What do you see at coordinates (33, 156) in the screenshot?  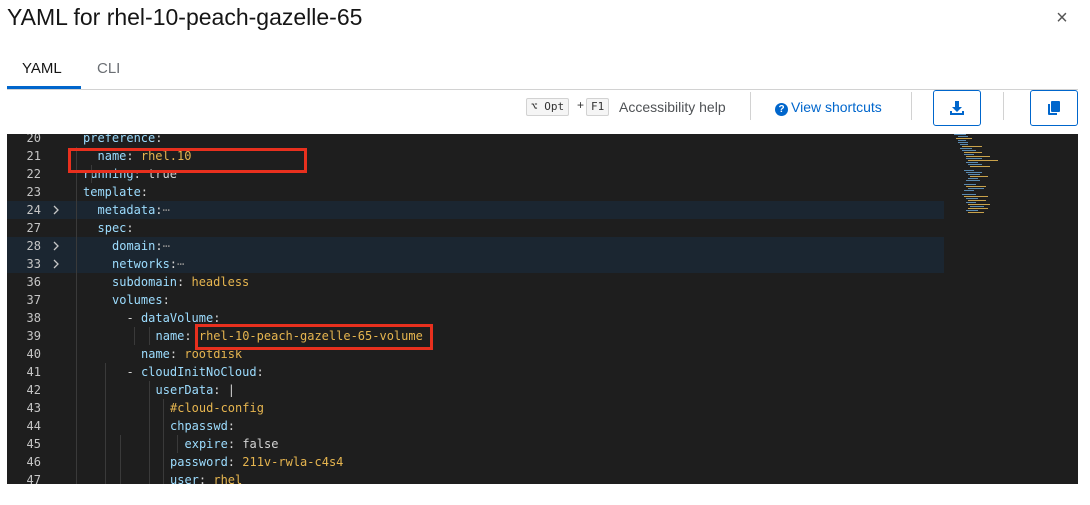 I see `line-number: 21` at bounding box center [33, 156].